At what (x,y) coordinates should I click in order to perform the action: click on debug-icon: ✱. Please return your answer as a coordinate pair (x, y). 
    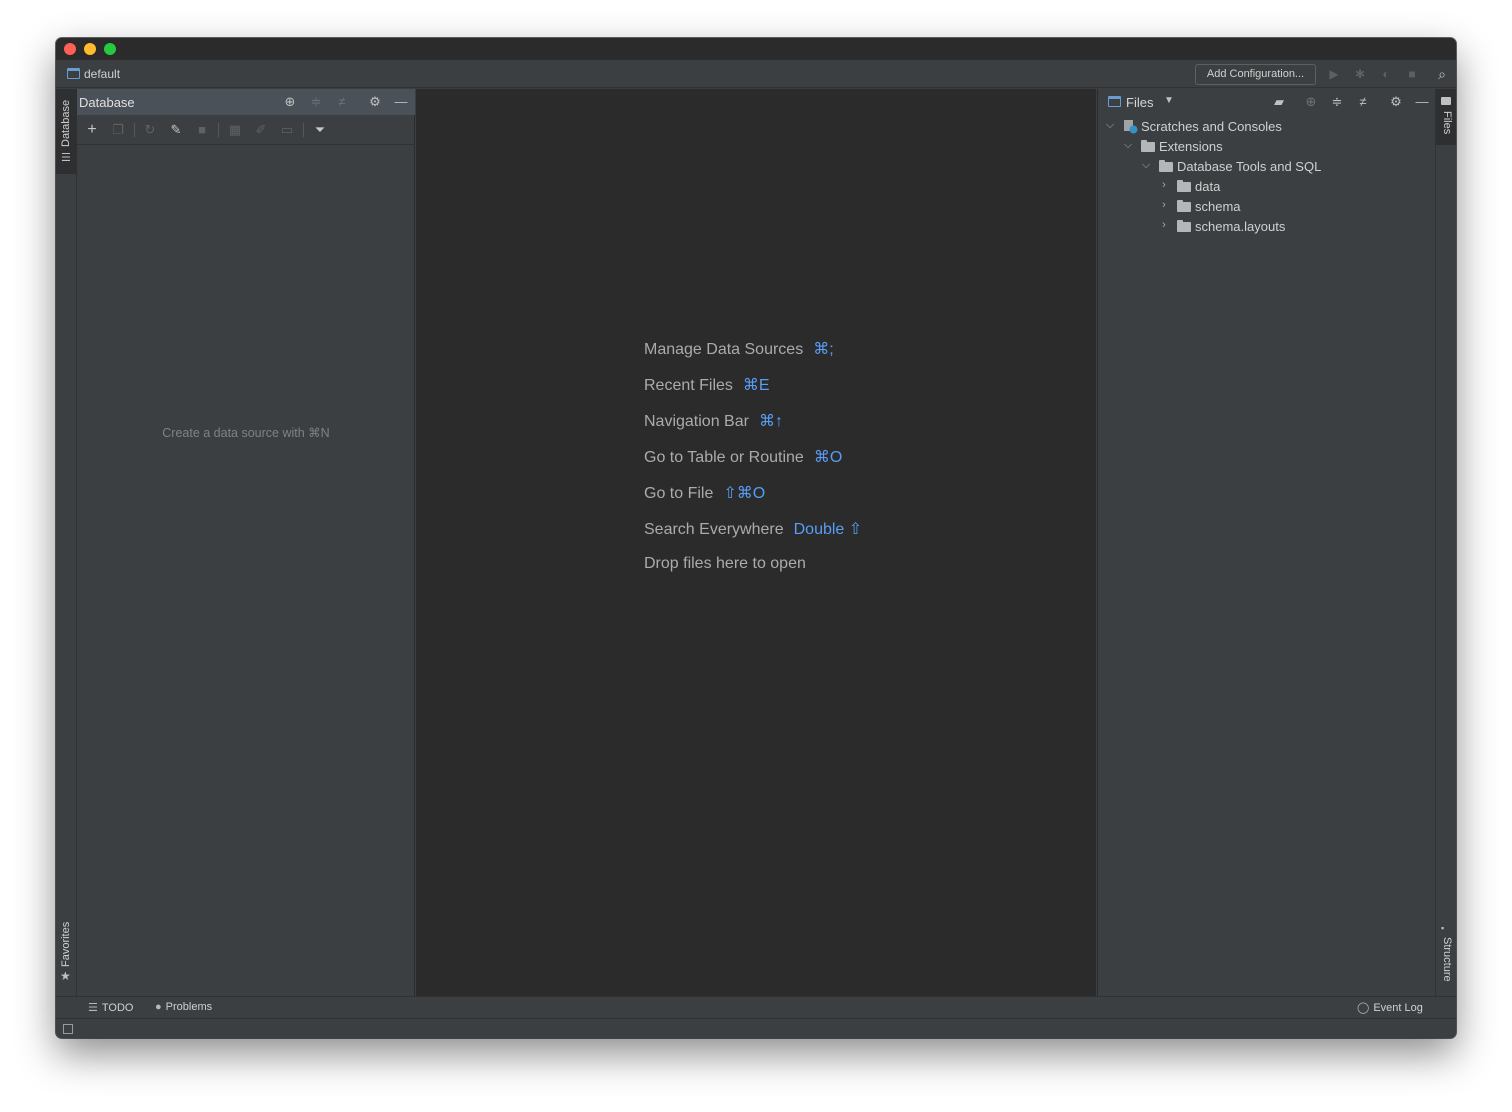
    Looking at the image, I should click on (1360, 74).